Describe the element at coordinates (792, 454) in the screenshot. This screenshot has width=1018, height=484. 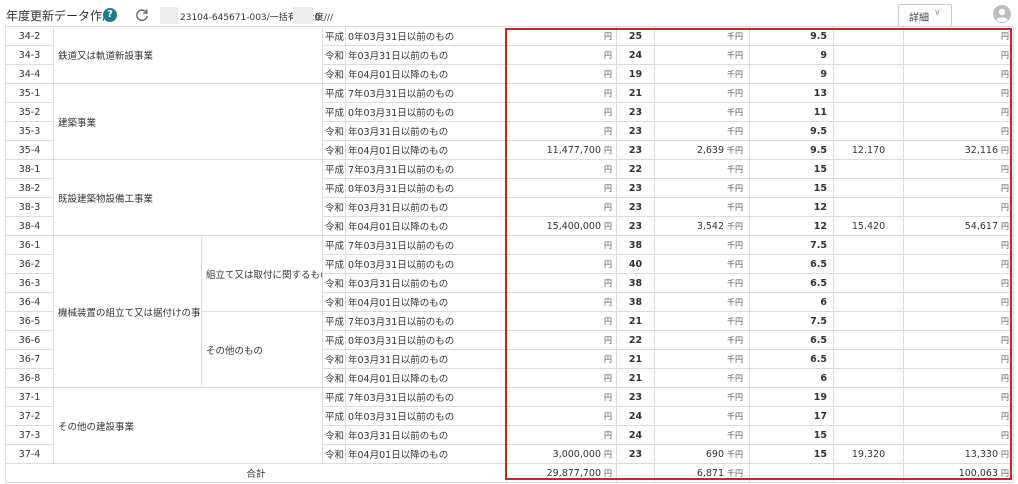
I see `ratio-value: 15` at that location.